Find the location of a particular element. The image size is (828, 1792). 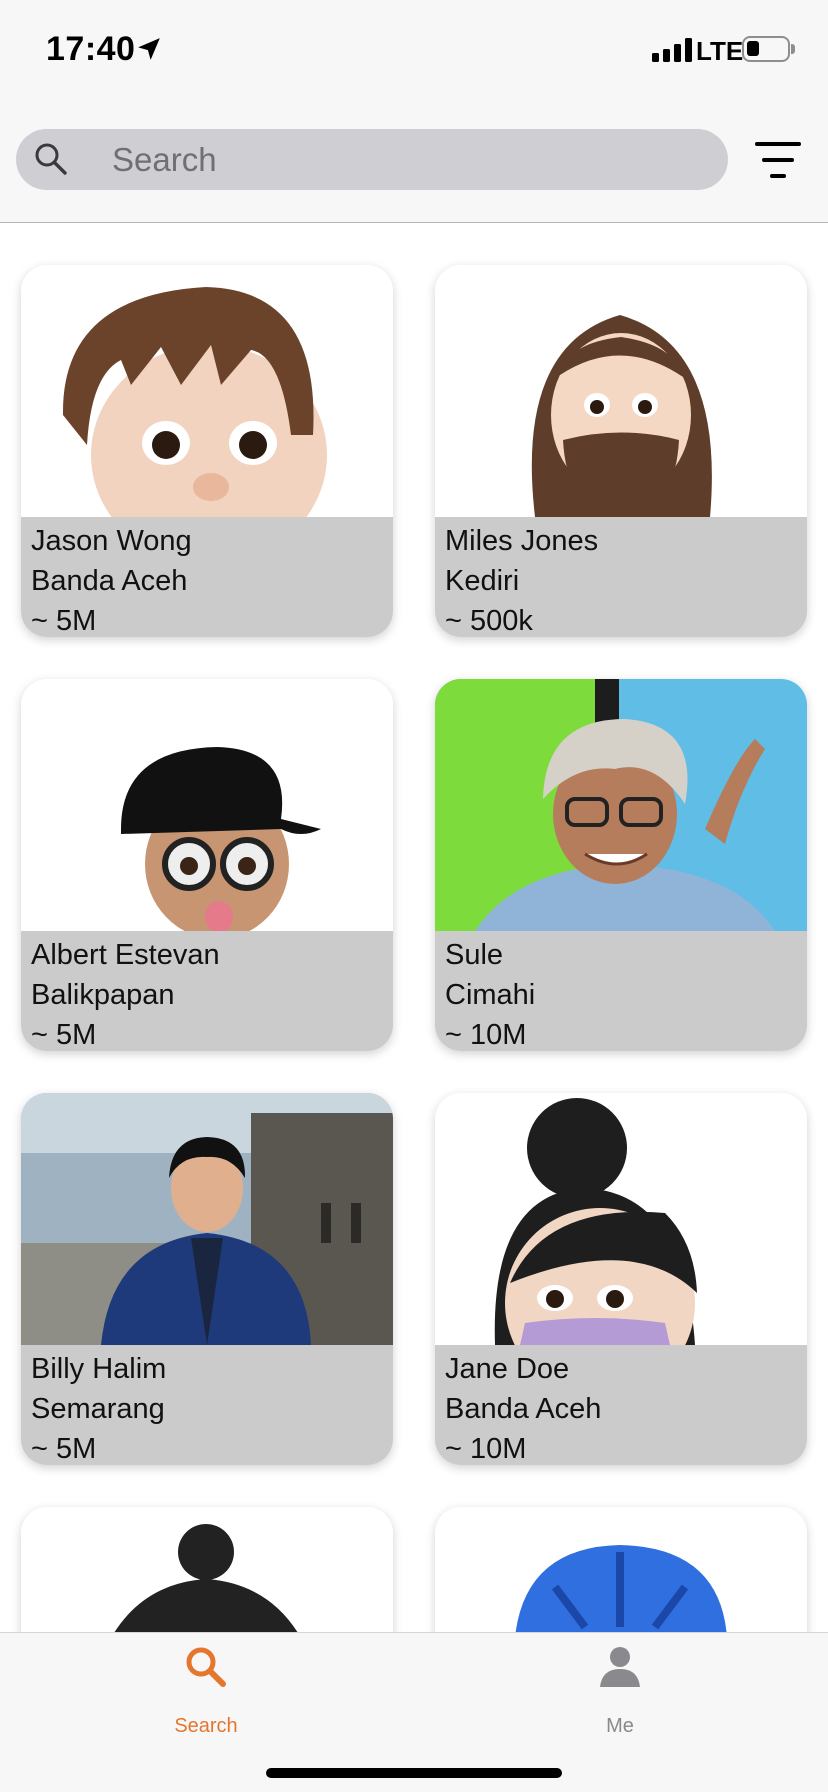

profile-name: Sule is located at coordinates (474, 955).